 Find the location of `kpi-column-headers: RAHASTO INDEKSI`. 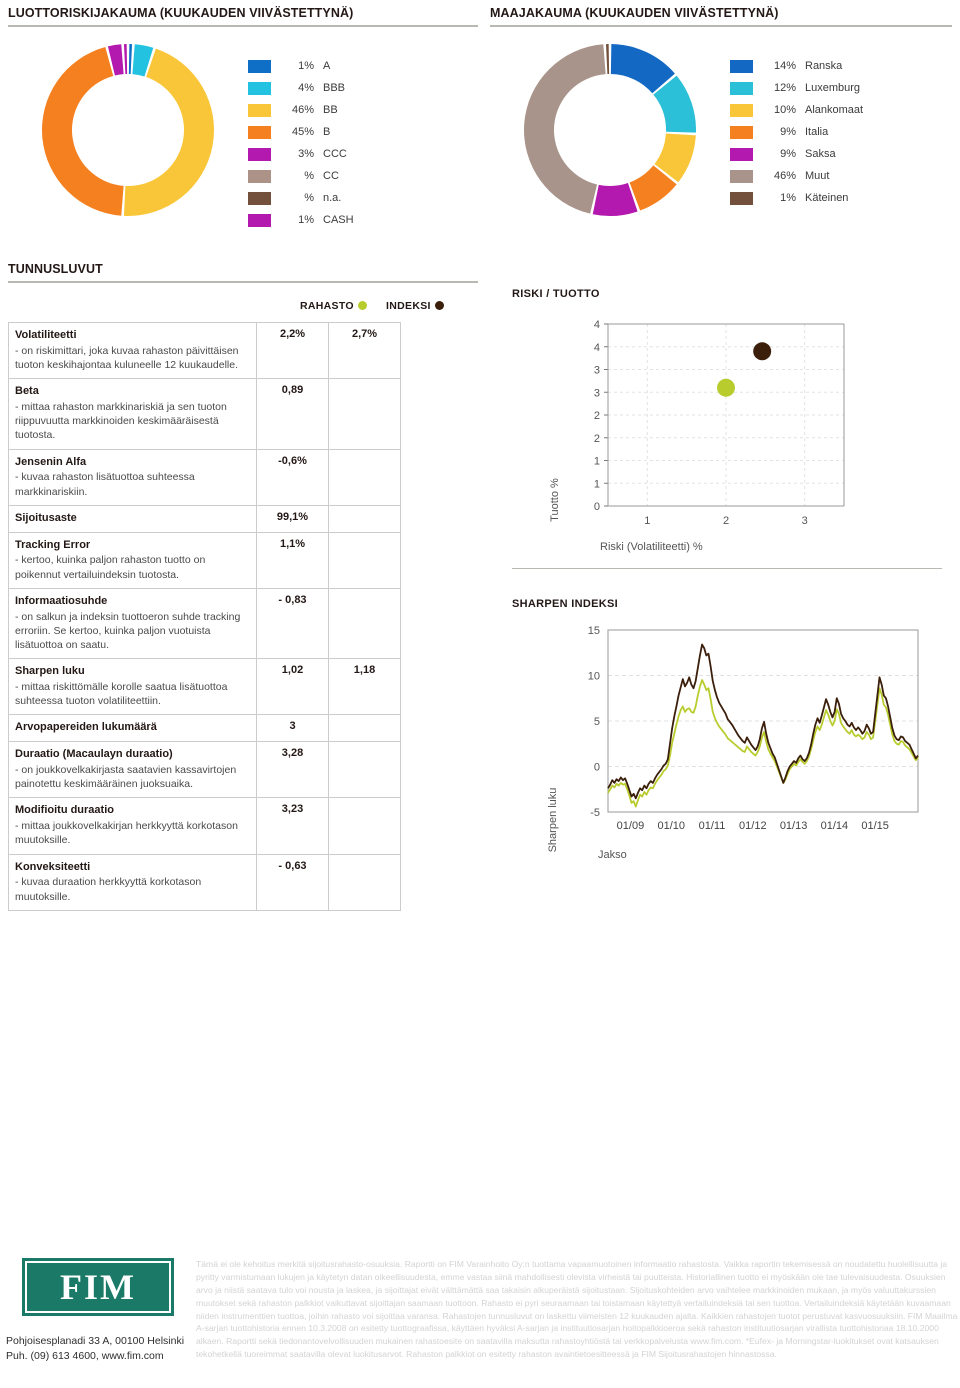

kpi-column-headers: RAHASTO INDEKSI is located at coordinates (400, 306).